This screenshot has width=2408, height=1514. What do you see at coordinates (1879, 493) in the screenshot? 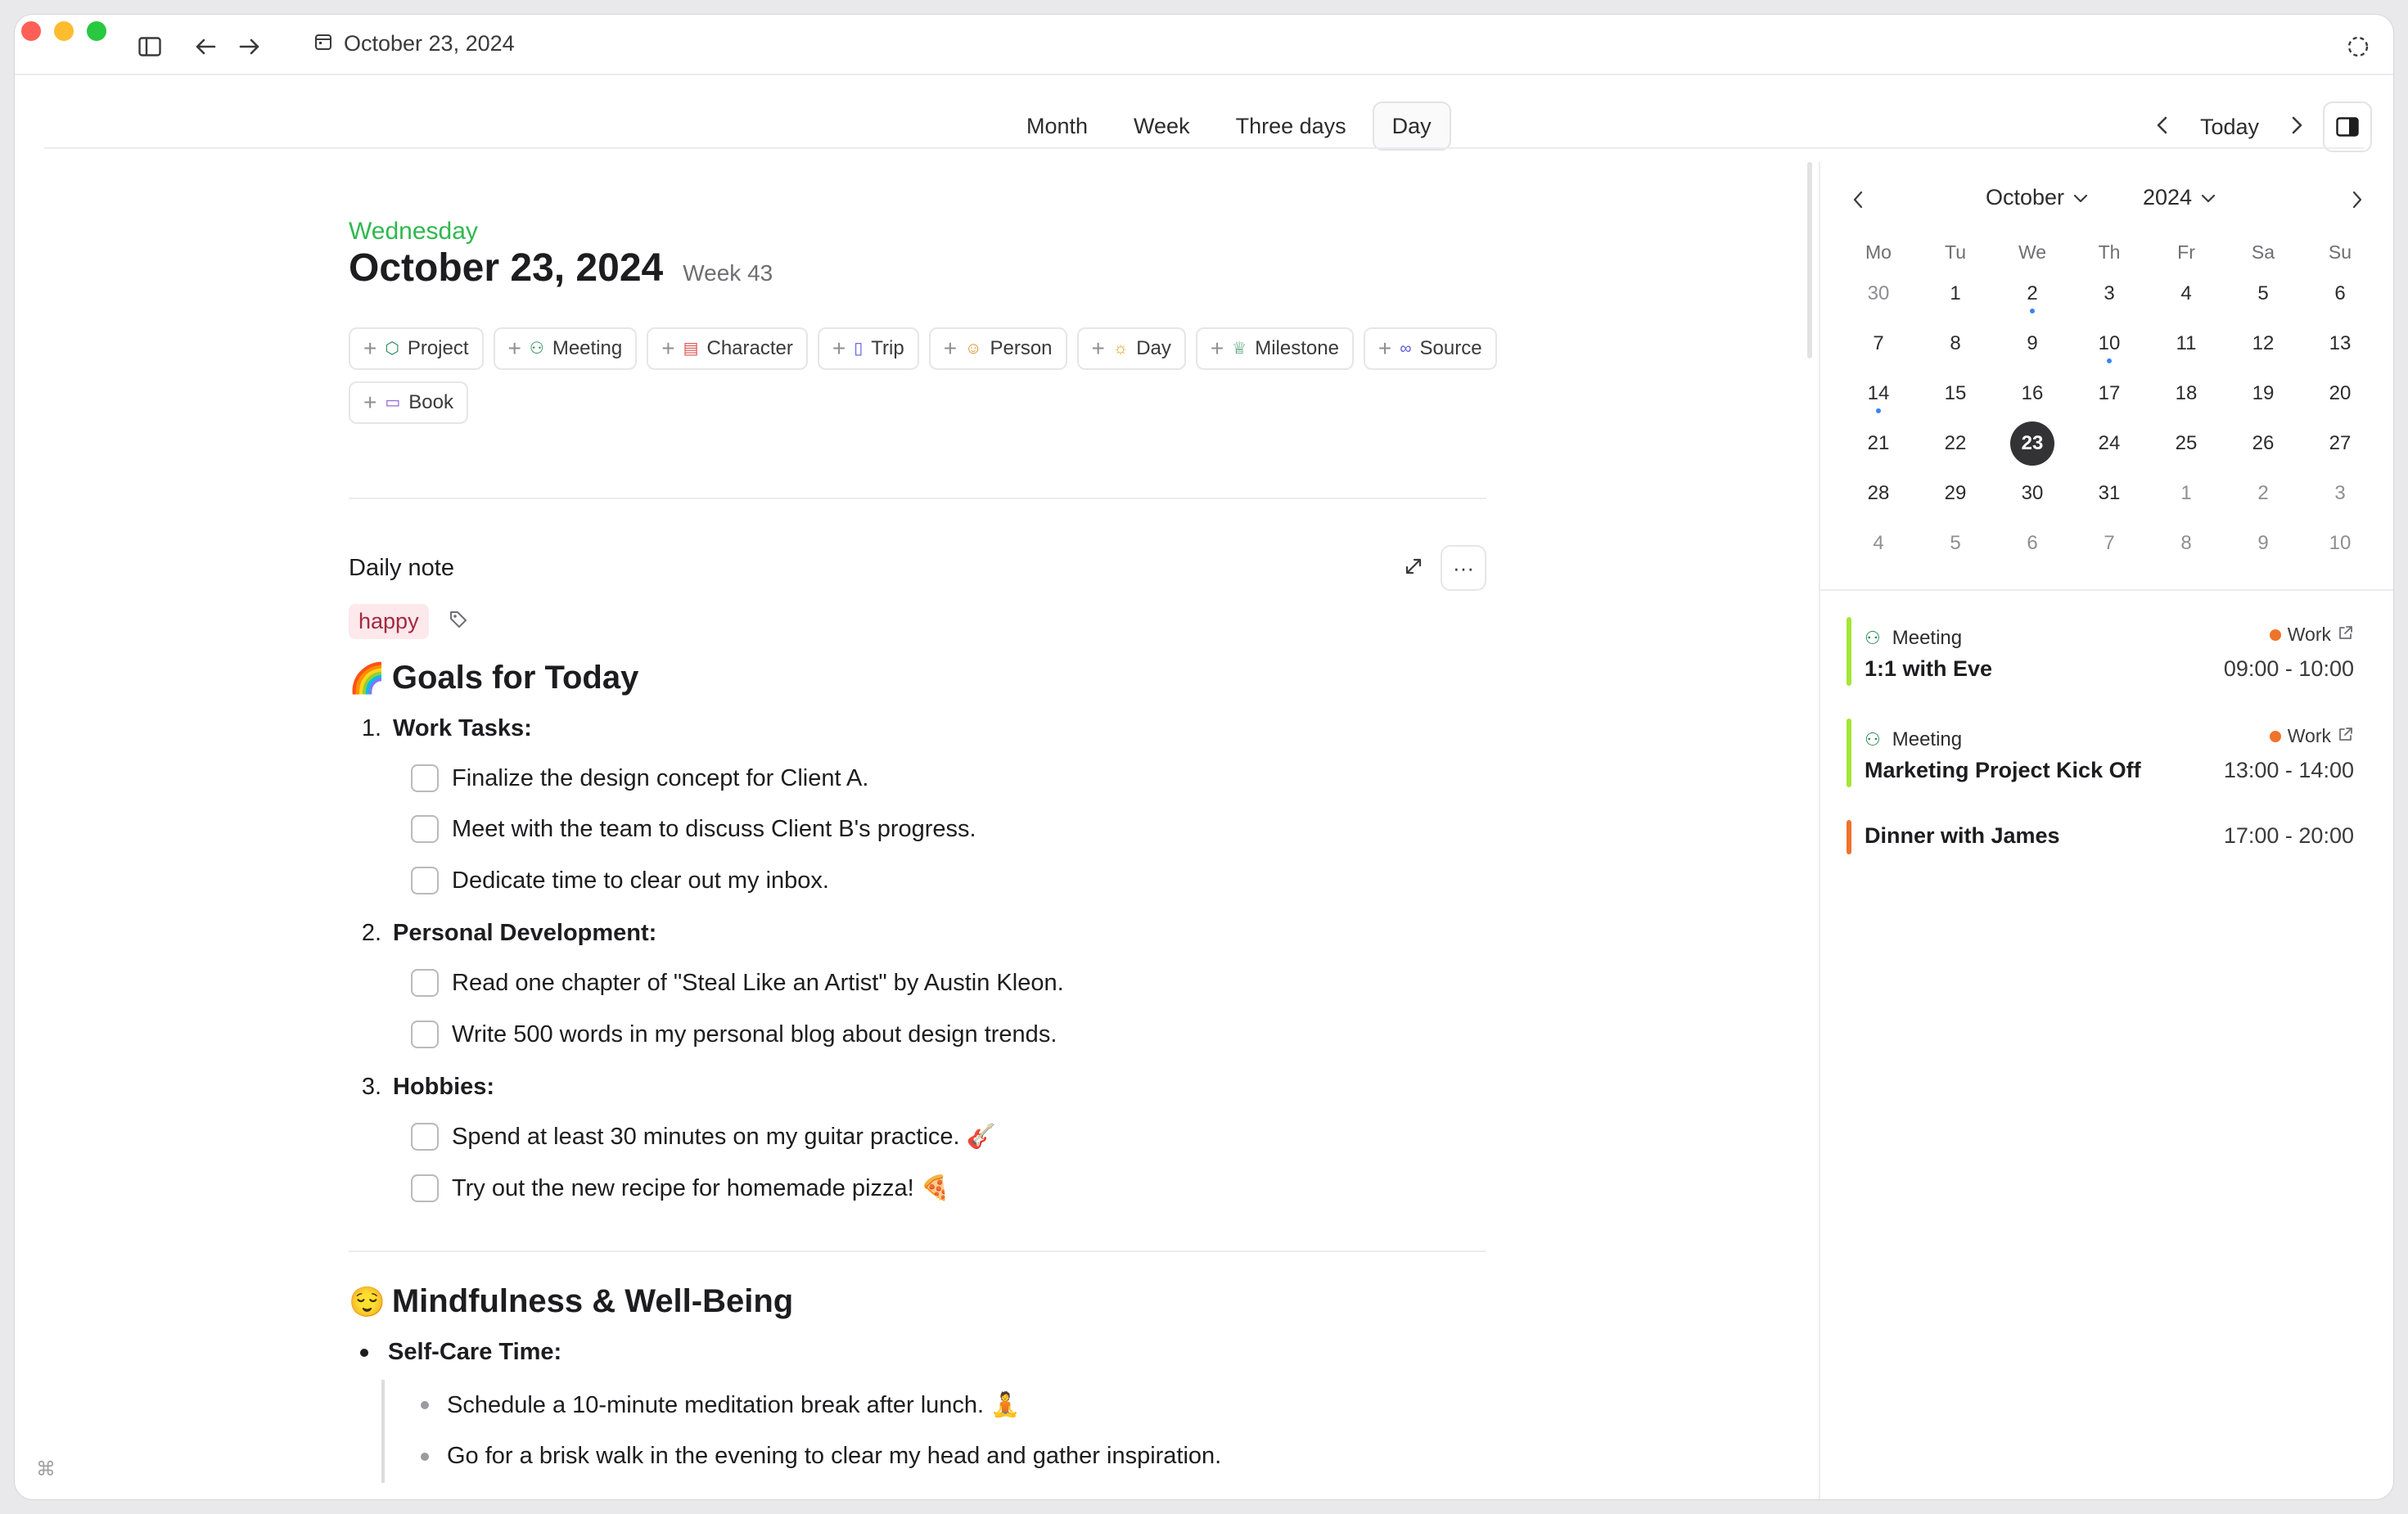
I see `calendar-day: 28` at bounding box center [1879, 493].